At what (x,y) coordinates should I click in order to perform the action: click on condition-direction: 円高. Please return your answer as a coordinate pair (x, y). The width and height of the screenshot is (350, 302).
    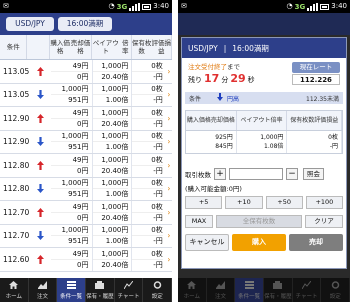
    Looking at the image, I should click on (233, 99).